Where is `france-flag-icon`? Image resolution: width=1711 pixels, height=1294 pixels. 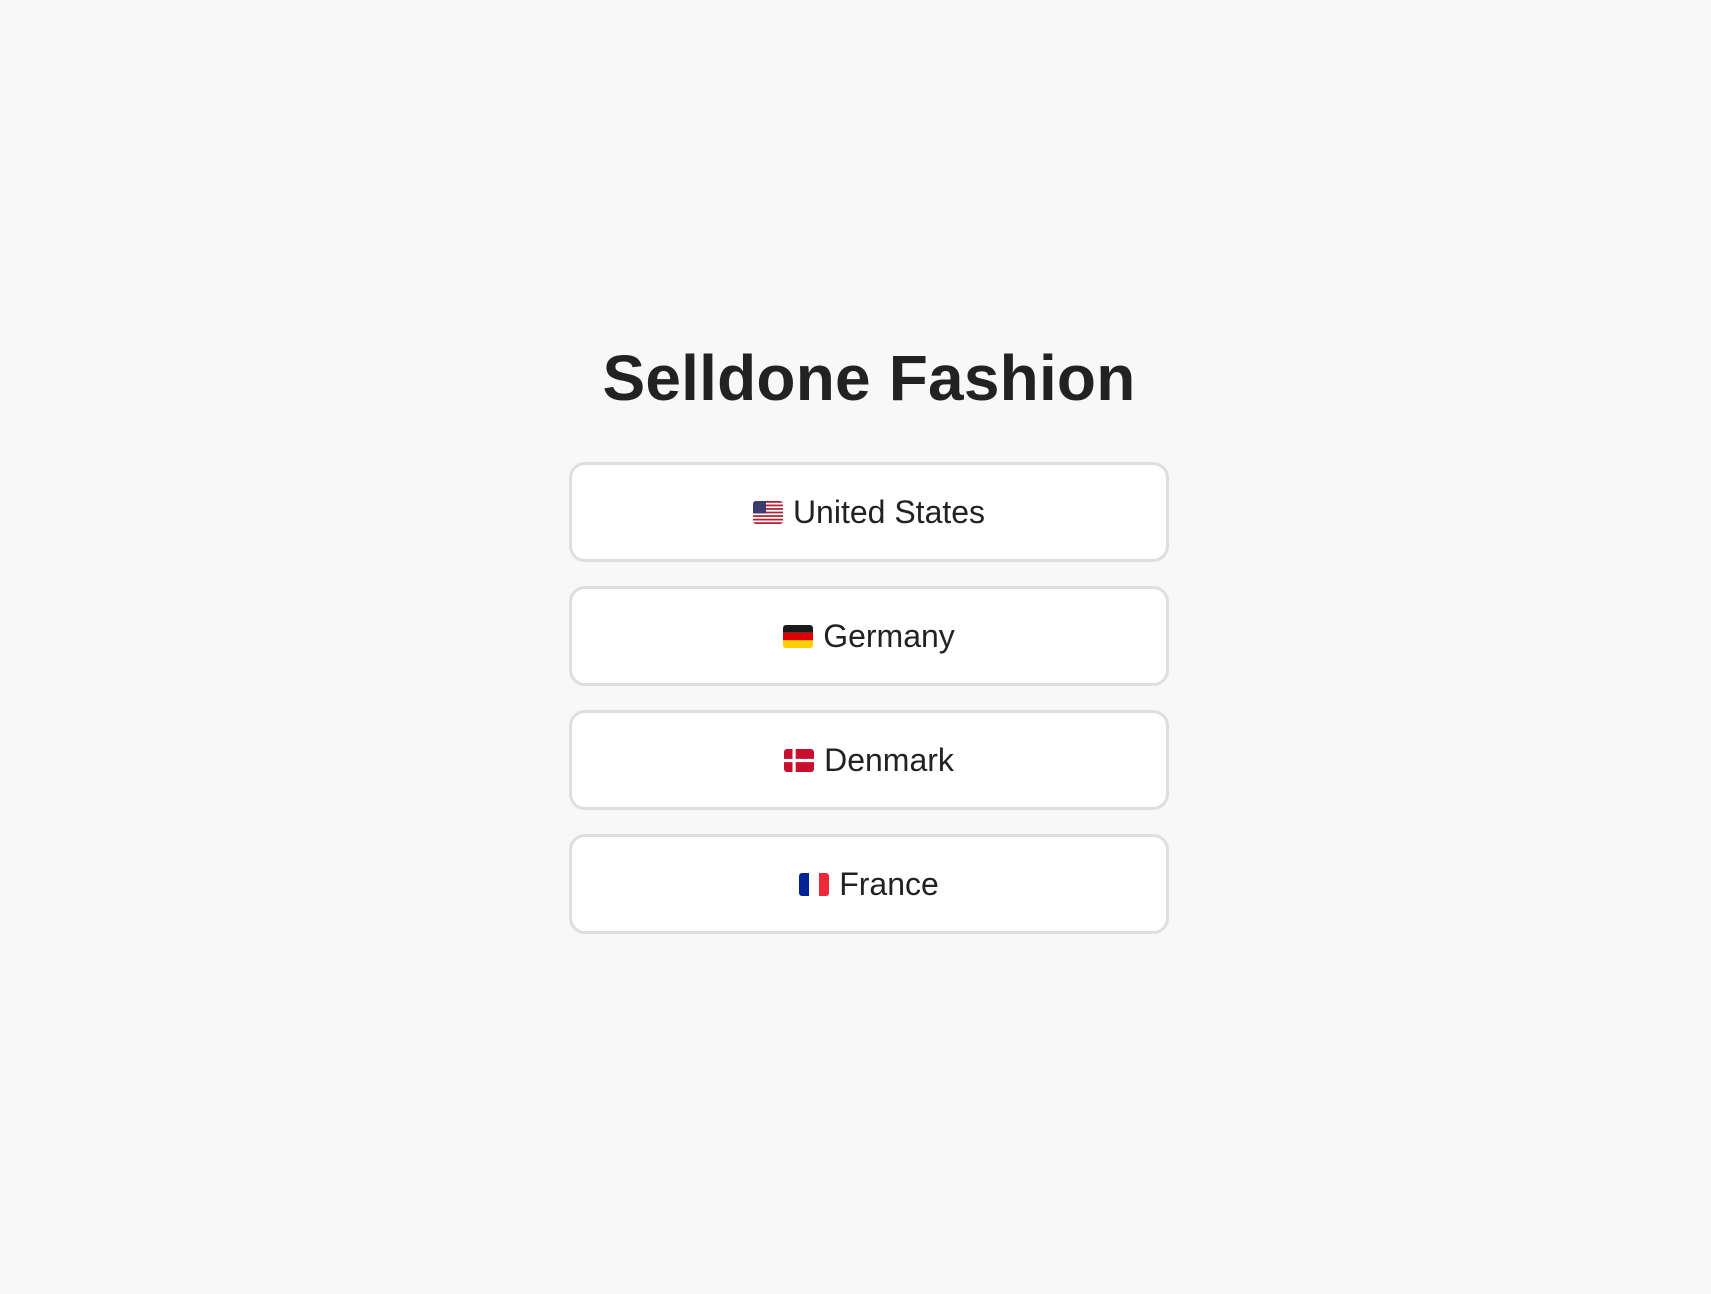
france-flag-icon is located at coordinates (814, 884).